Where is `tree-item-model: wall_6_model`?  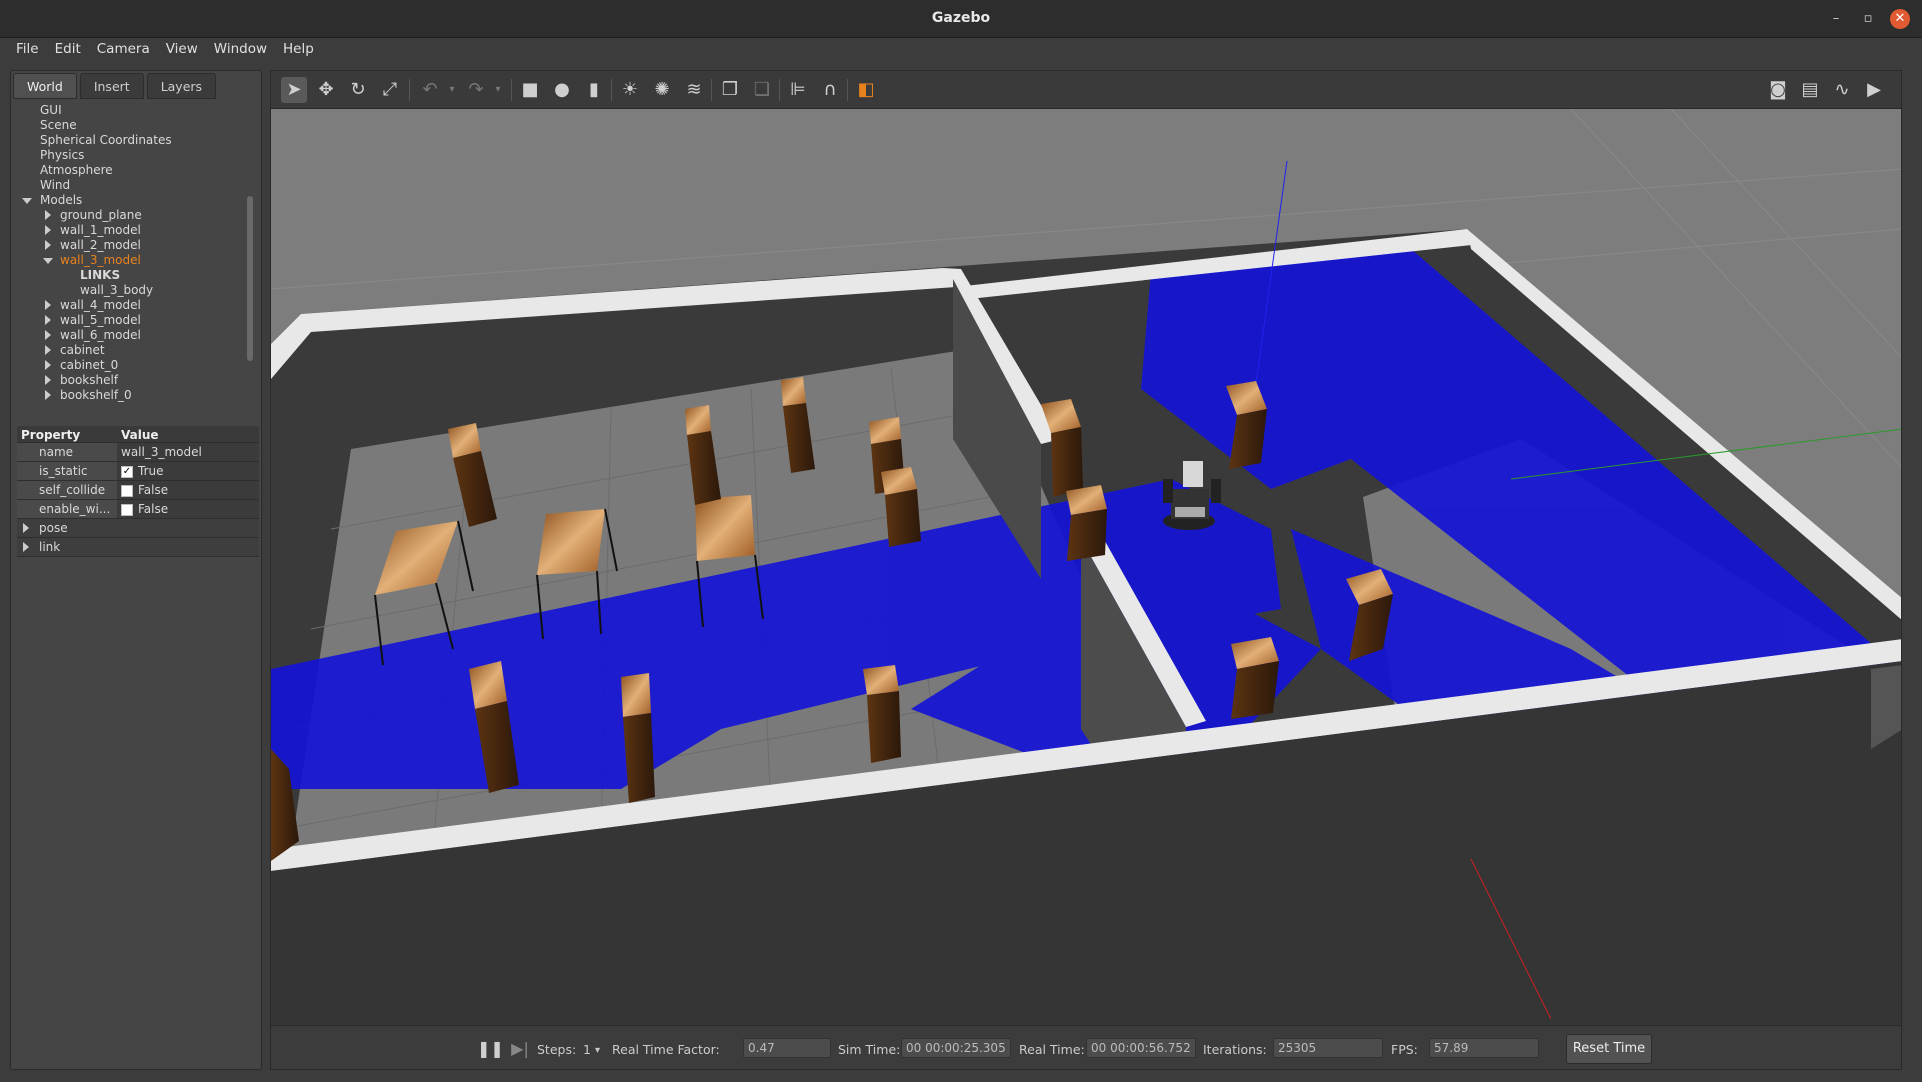 tree-item-model: wall_6_model is located at coordinates (134, 335).